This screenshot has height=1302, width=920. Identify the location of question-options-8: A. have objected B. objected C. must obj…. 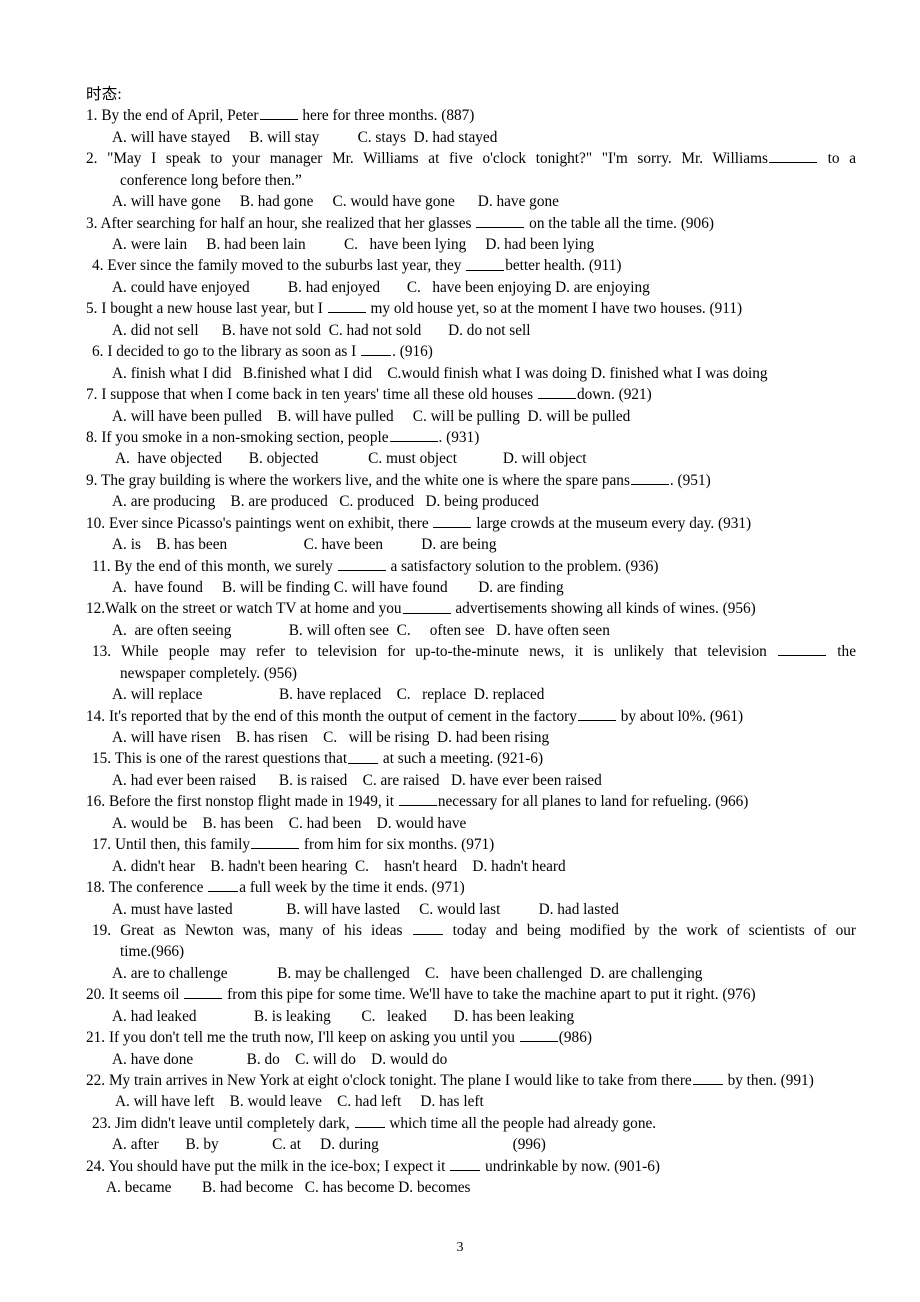
(349, 459).